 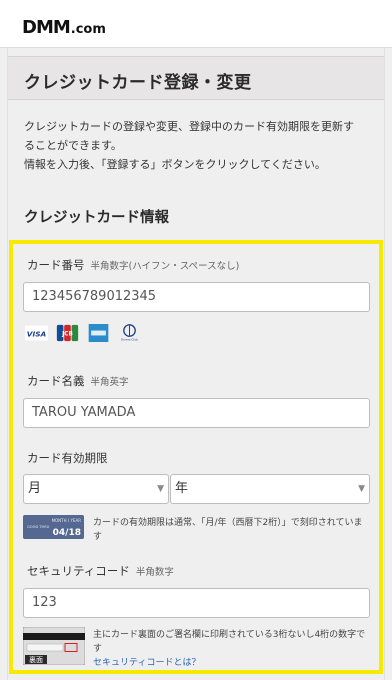 I want to click on intro-line-1: クレジットカードの登録や変更、登録中のカード有効期限を更新することができます。, so click(x=189, y=136).